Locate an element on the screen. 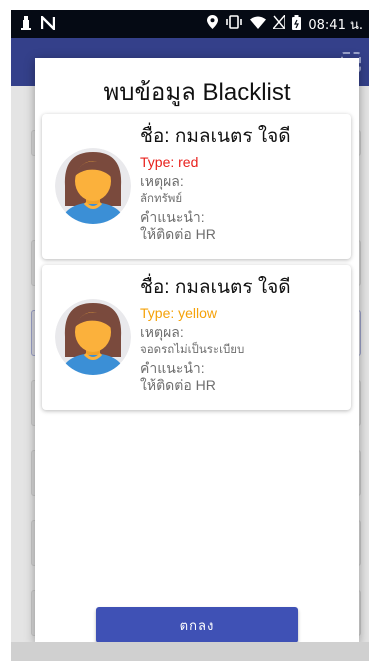  battery-icon is located at coordinates (297, 24).